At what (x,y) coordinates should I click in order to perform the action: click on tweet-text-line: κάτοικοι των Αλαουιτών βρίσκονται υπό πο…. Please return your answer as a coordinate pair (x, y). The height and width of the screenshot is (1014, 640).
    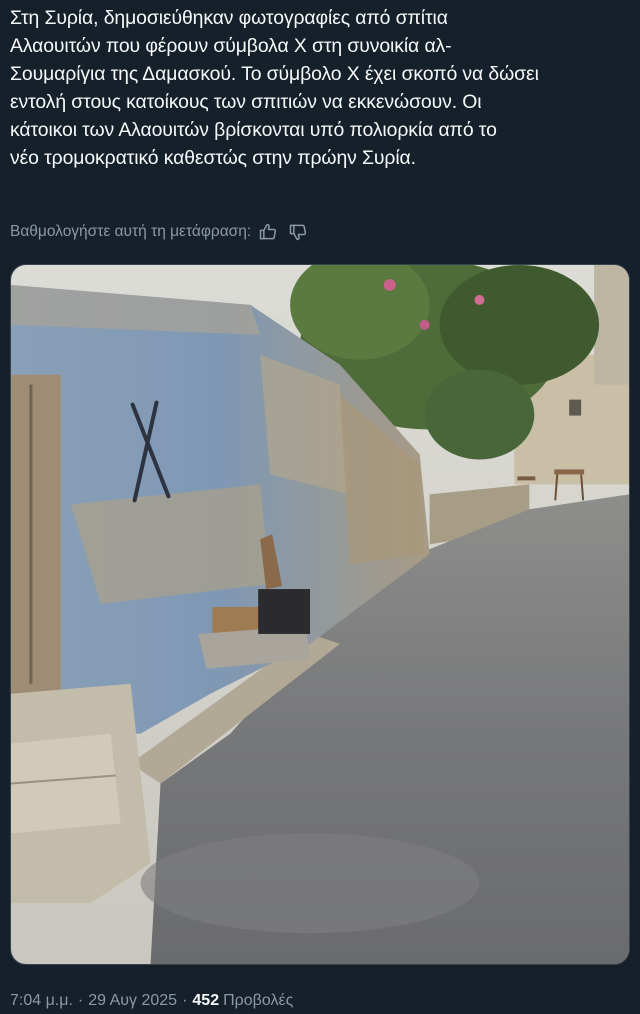
    Looking at the image, I should click on (253, 130).